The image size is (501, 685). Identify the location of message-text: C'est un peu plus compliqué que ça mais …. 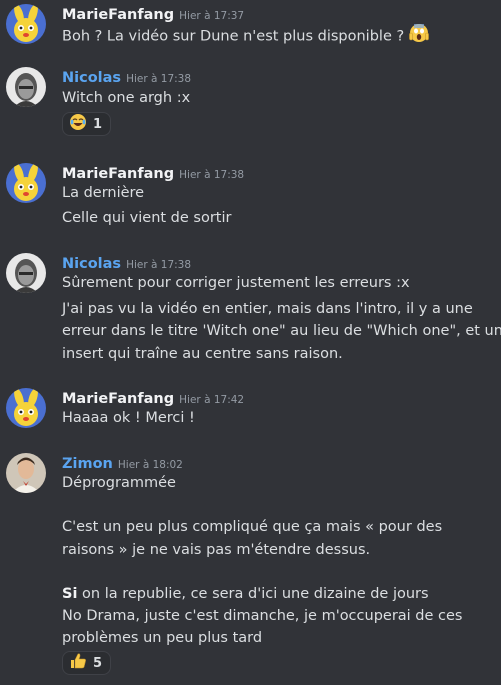
(252, 527).